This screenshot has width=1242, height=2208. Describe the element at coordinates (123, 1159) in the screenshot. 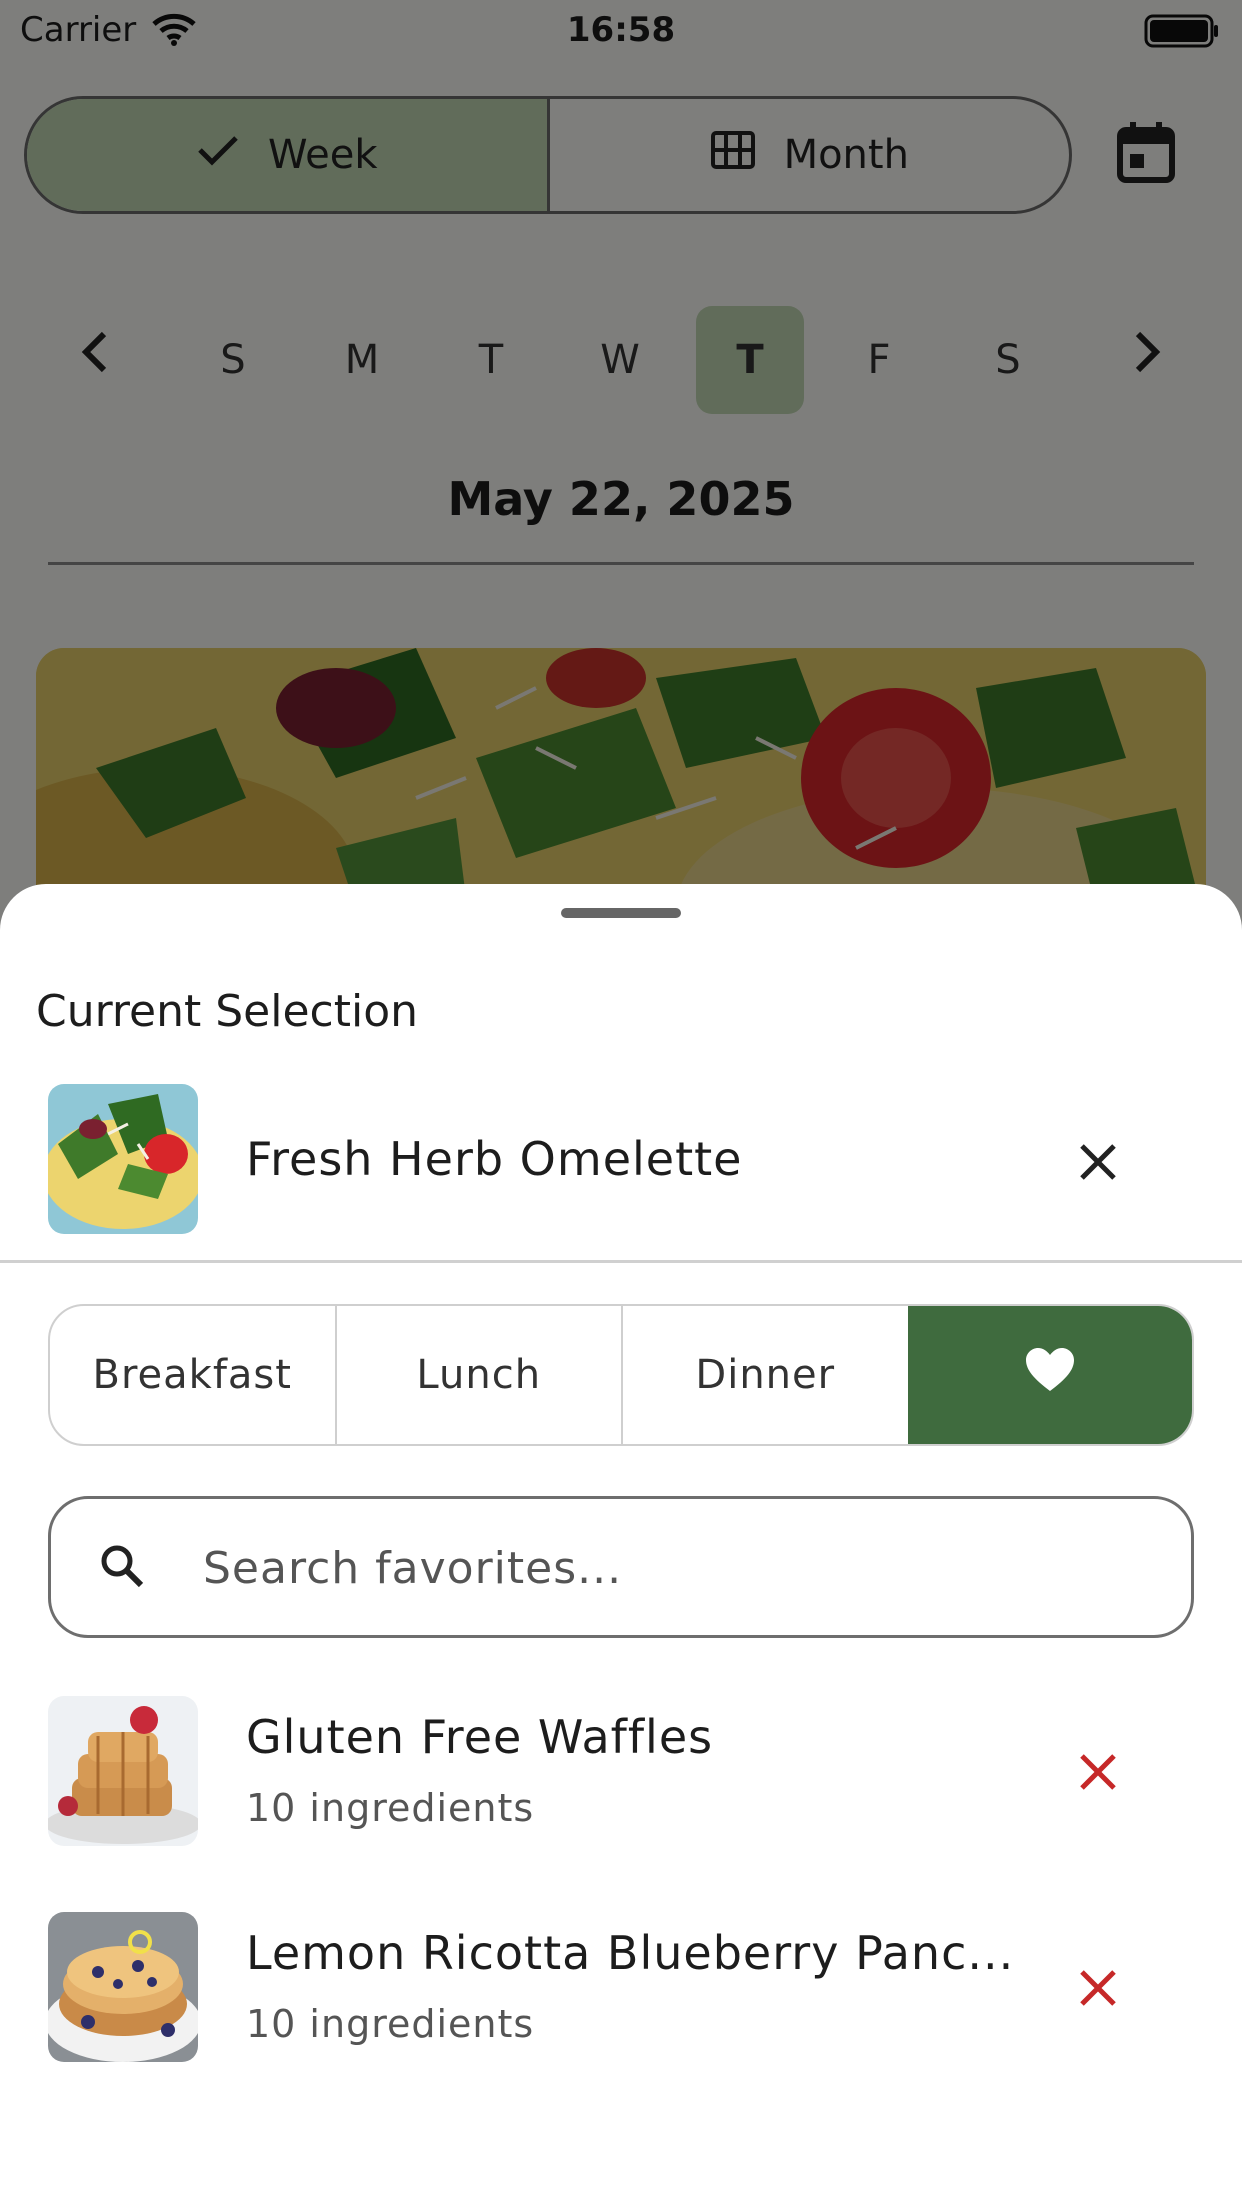

I see `current-meal-thumbnail` at that location.